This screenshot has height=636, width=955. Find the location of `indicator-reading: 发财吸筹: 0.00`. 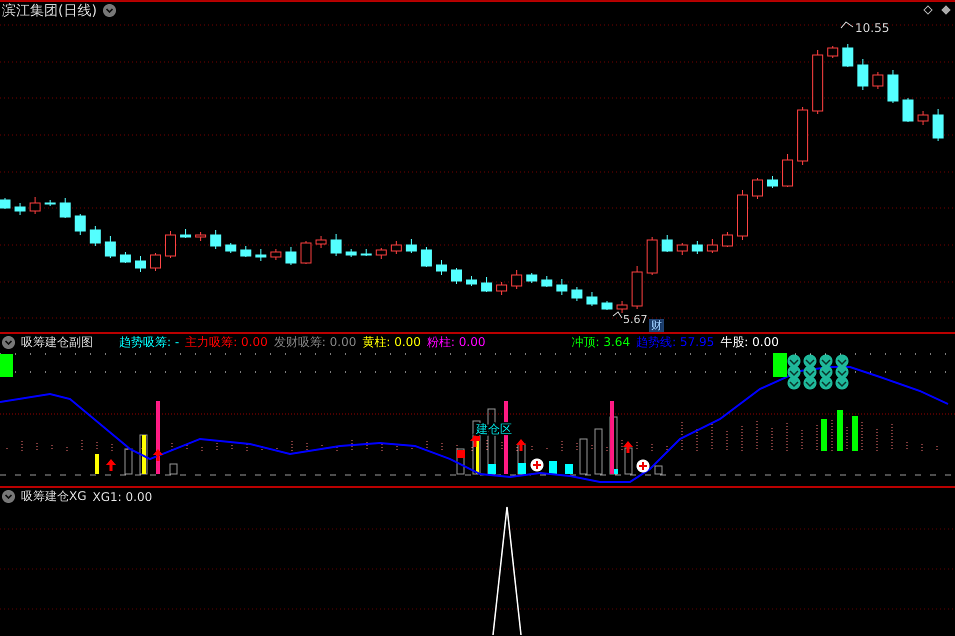

indicator-reading: 发财吸筹: 0.00 is located at coordinates (315, 342).